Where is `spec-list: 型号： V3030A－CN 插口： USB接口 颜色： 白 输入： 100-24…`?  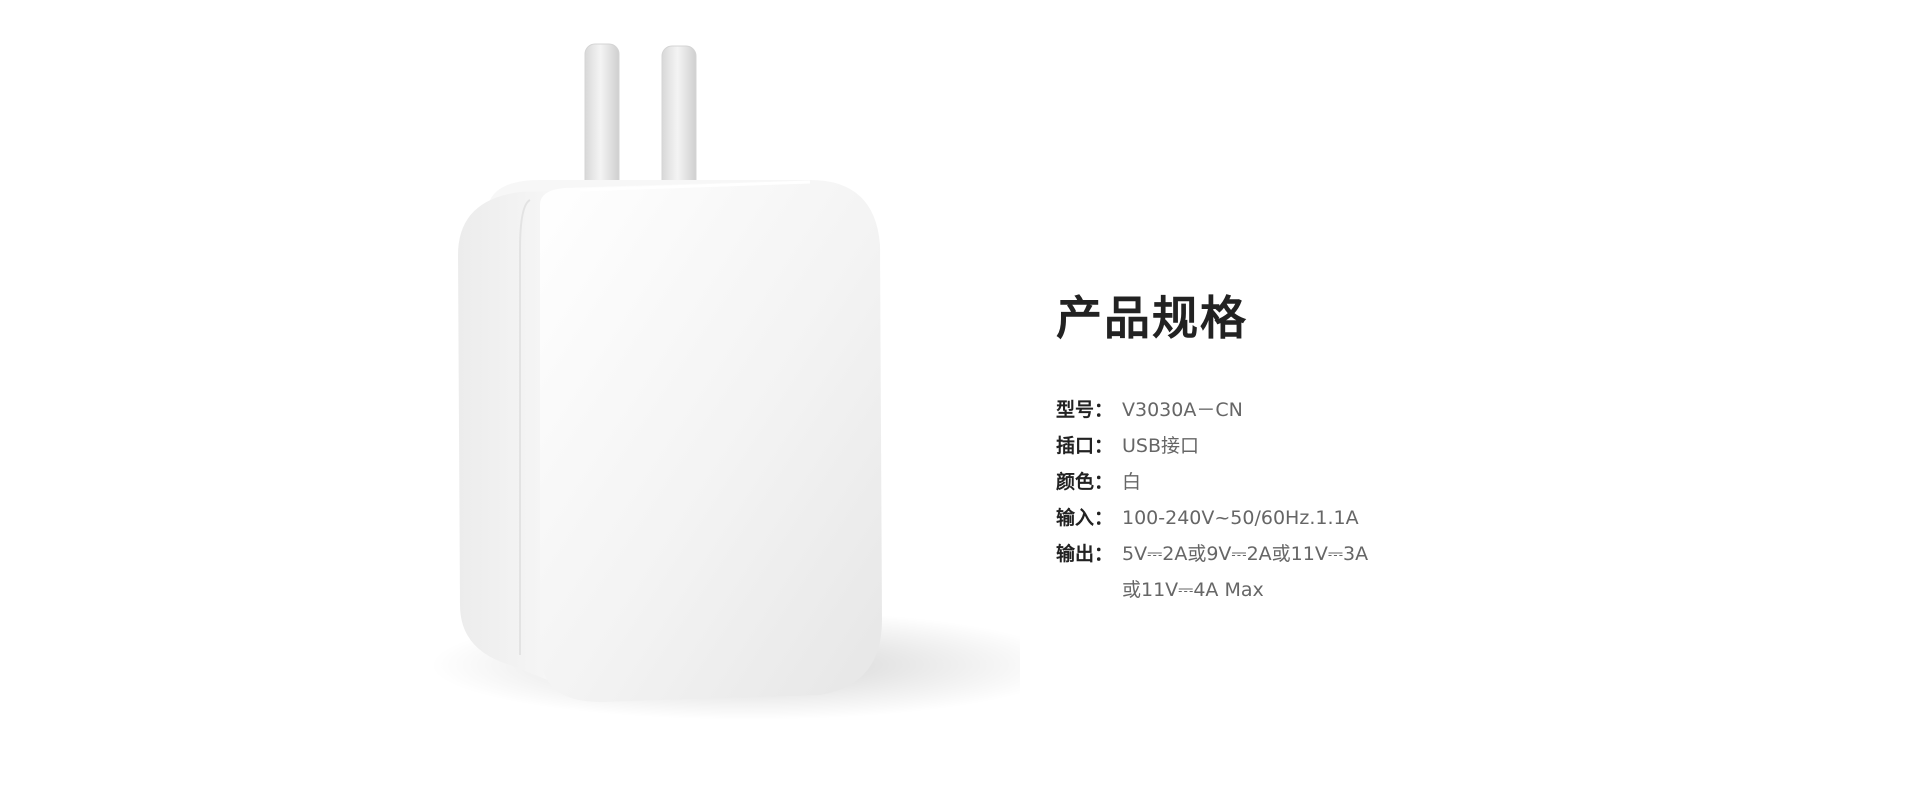 spec-list: 型号： V3030A－CN 插口： USB接口 颜色： 白 输入： 100-24… is located at coordinates (1316, 500).